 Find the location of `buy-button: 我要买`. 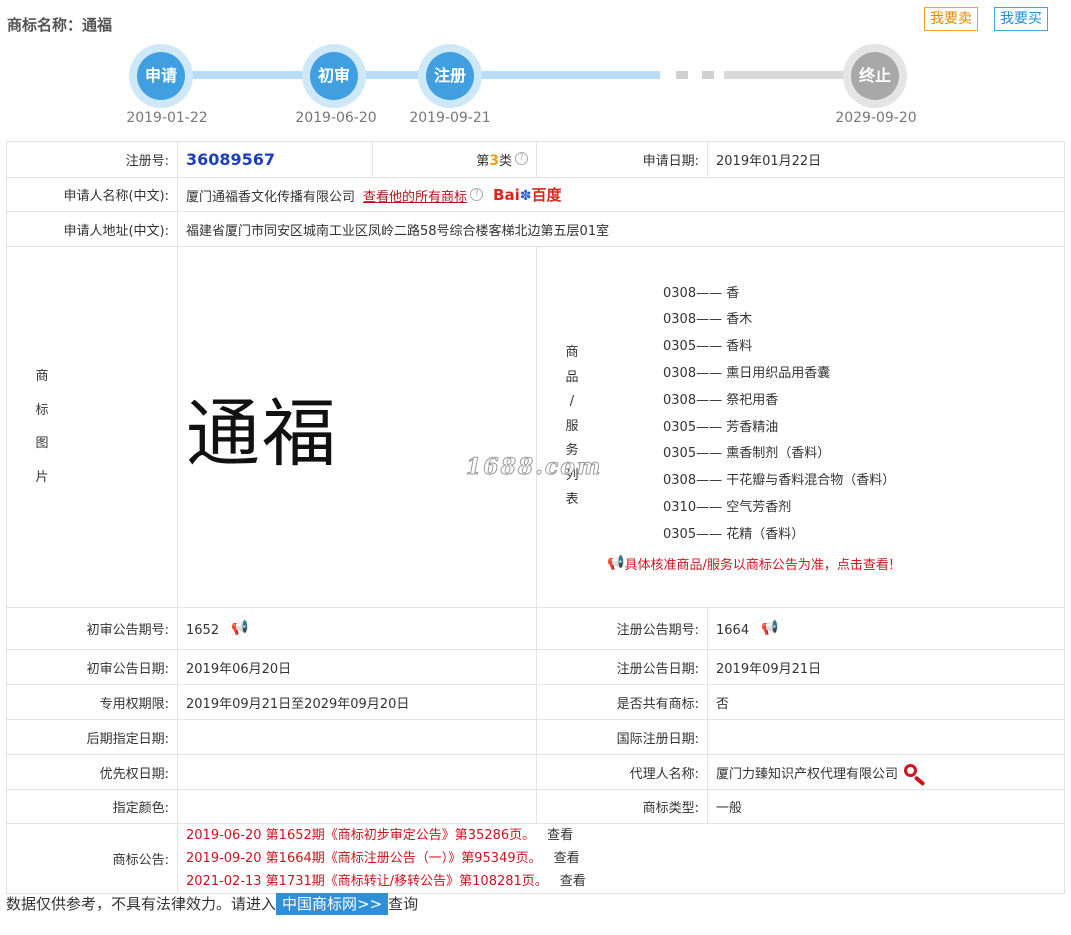

buy-button: 我要买 is located at coordinates (1021, 19).